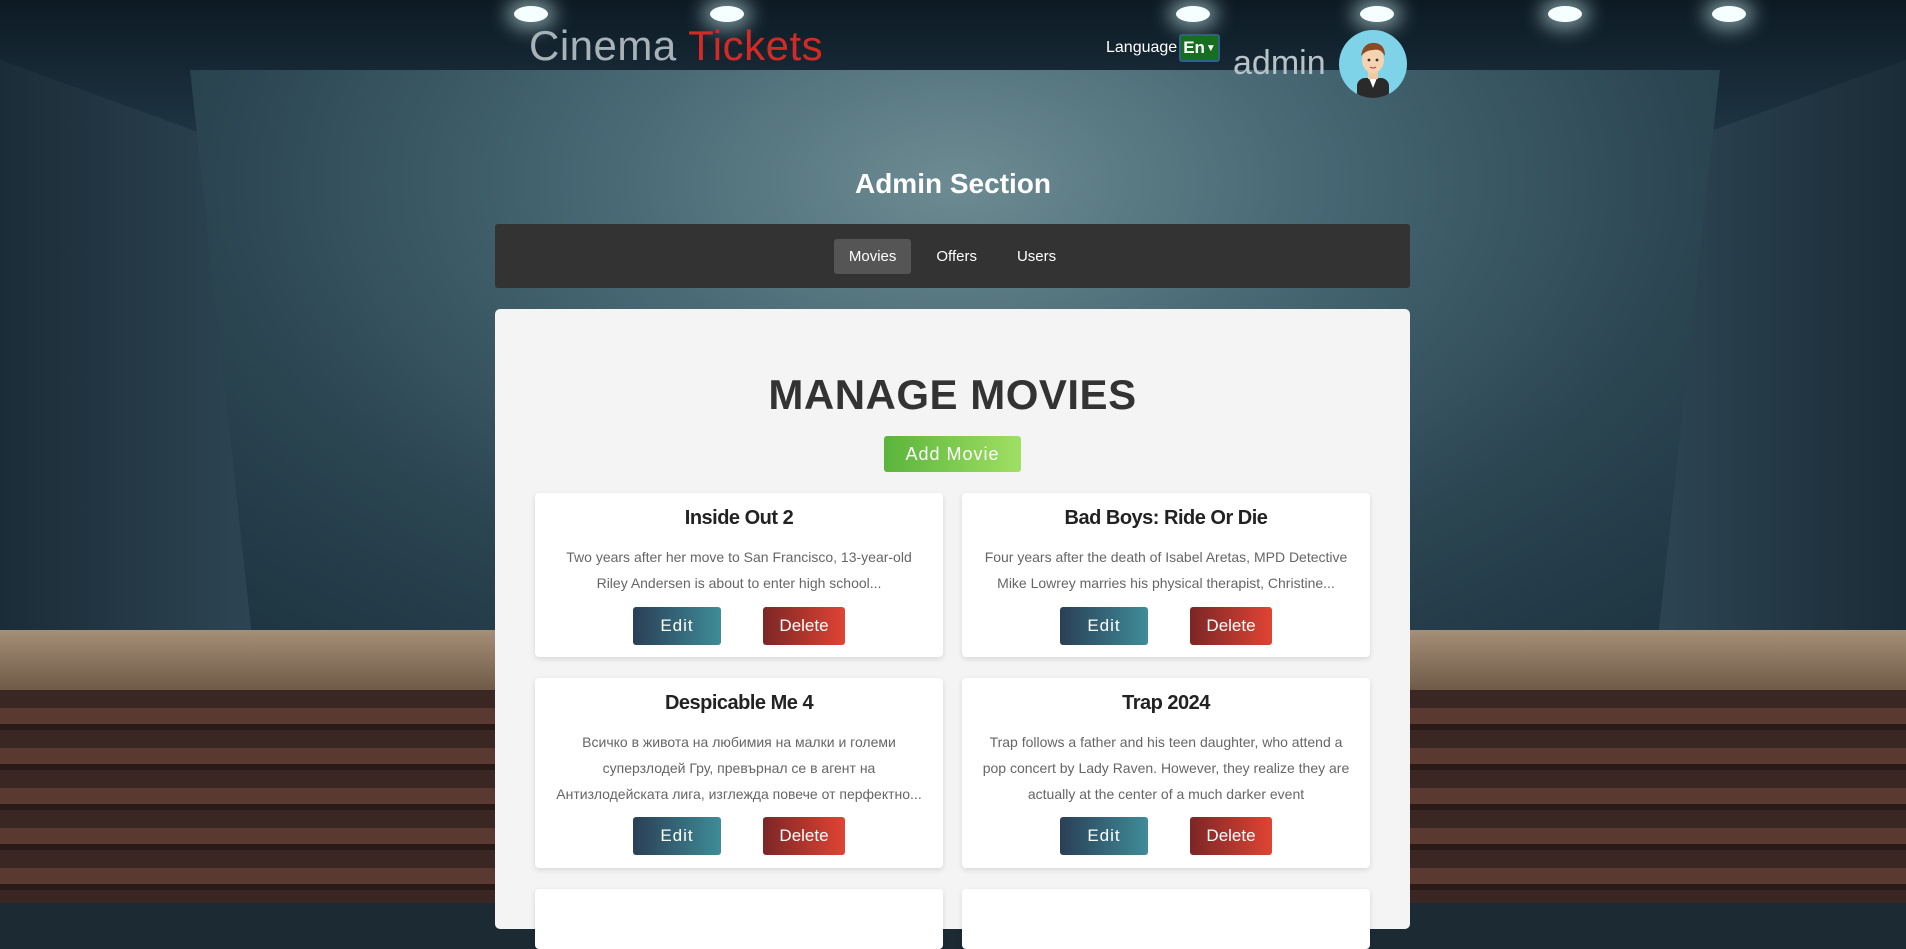 The image size is (1906, 949). What do you see at coordinates (1166, 703) in the screenshot?
I see `movie-title: Trap 2024` at bounding box center [1166, 703].